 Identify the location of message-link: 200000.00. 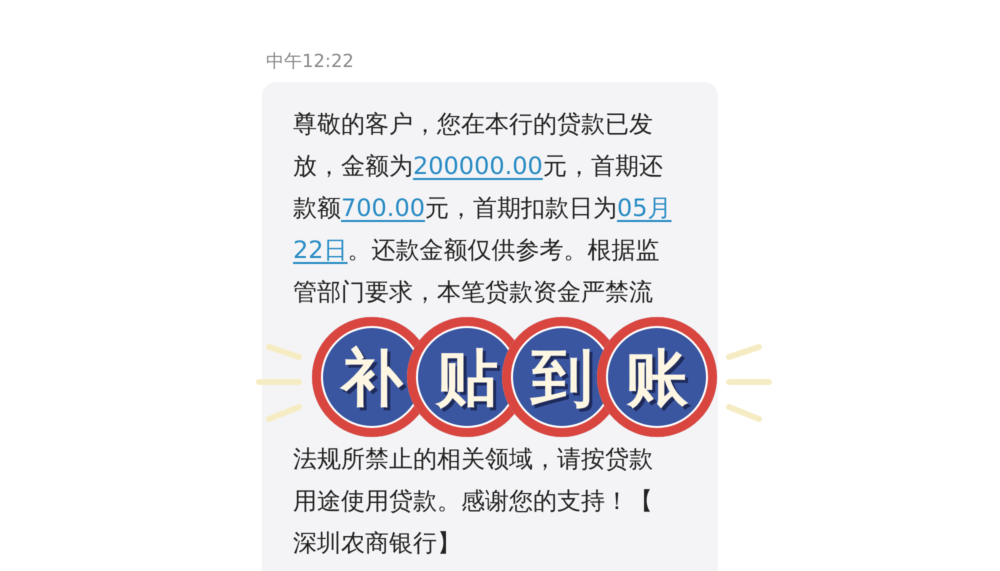
(478, 166).